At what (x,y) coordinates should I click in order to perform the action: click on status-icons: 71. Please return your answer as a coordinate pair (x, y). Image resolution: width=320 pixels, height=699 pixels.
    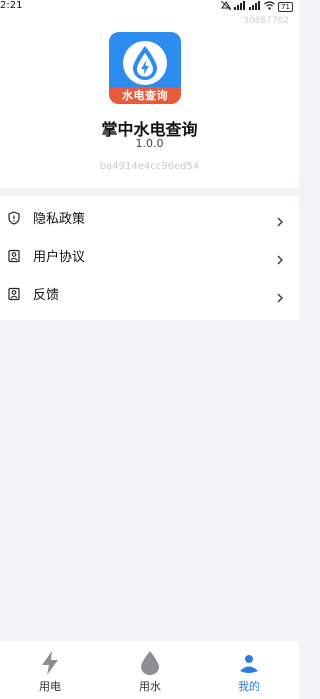
    Looking at the image, I should click on (256, 6).